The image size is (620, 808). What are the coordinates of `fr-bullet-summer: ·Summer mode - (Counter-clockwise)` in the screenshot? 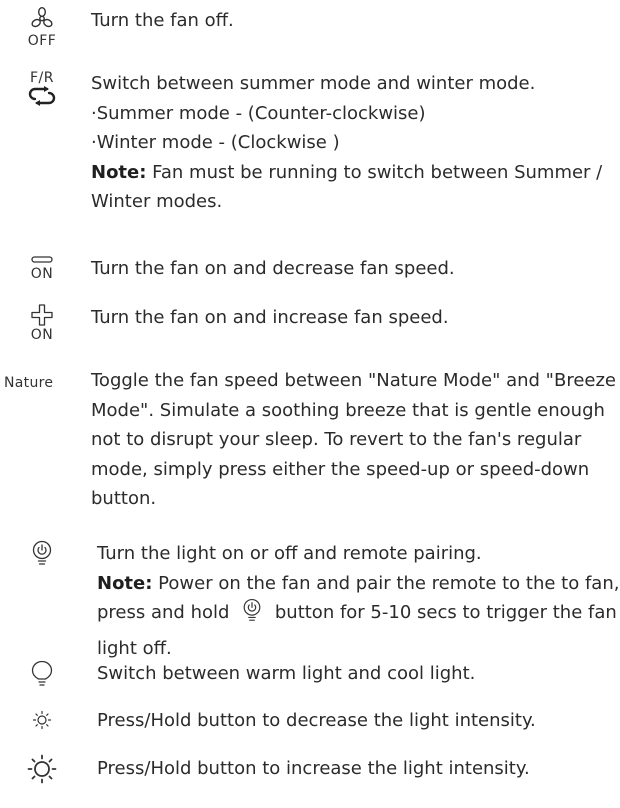 It's located at (258, 113).